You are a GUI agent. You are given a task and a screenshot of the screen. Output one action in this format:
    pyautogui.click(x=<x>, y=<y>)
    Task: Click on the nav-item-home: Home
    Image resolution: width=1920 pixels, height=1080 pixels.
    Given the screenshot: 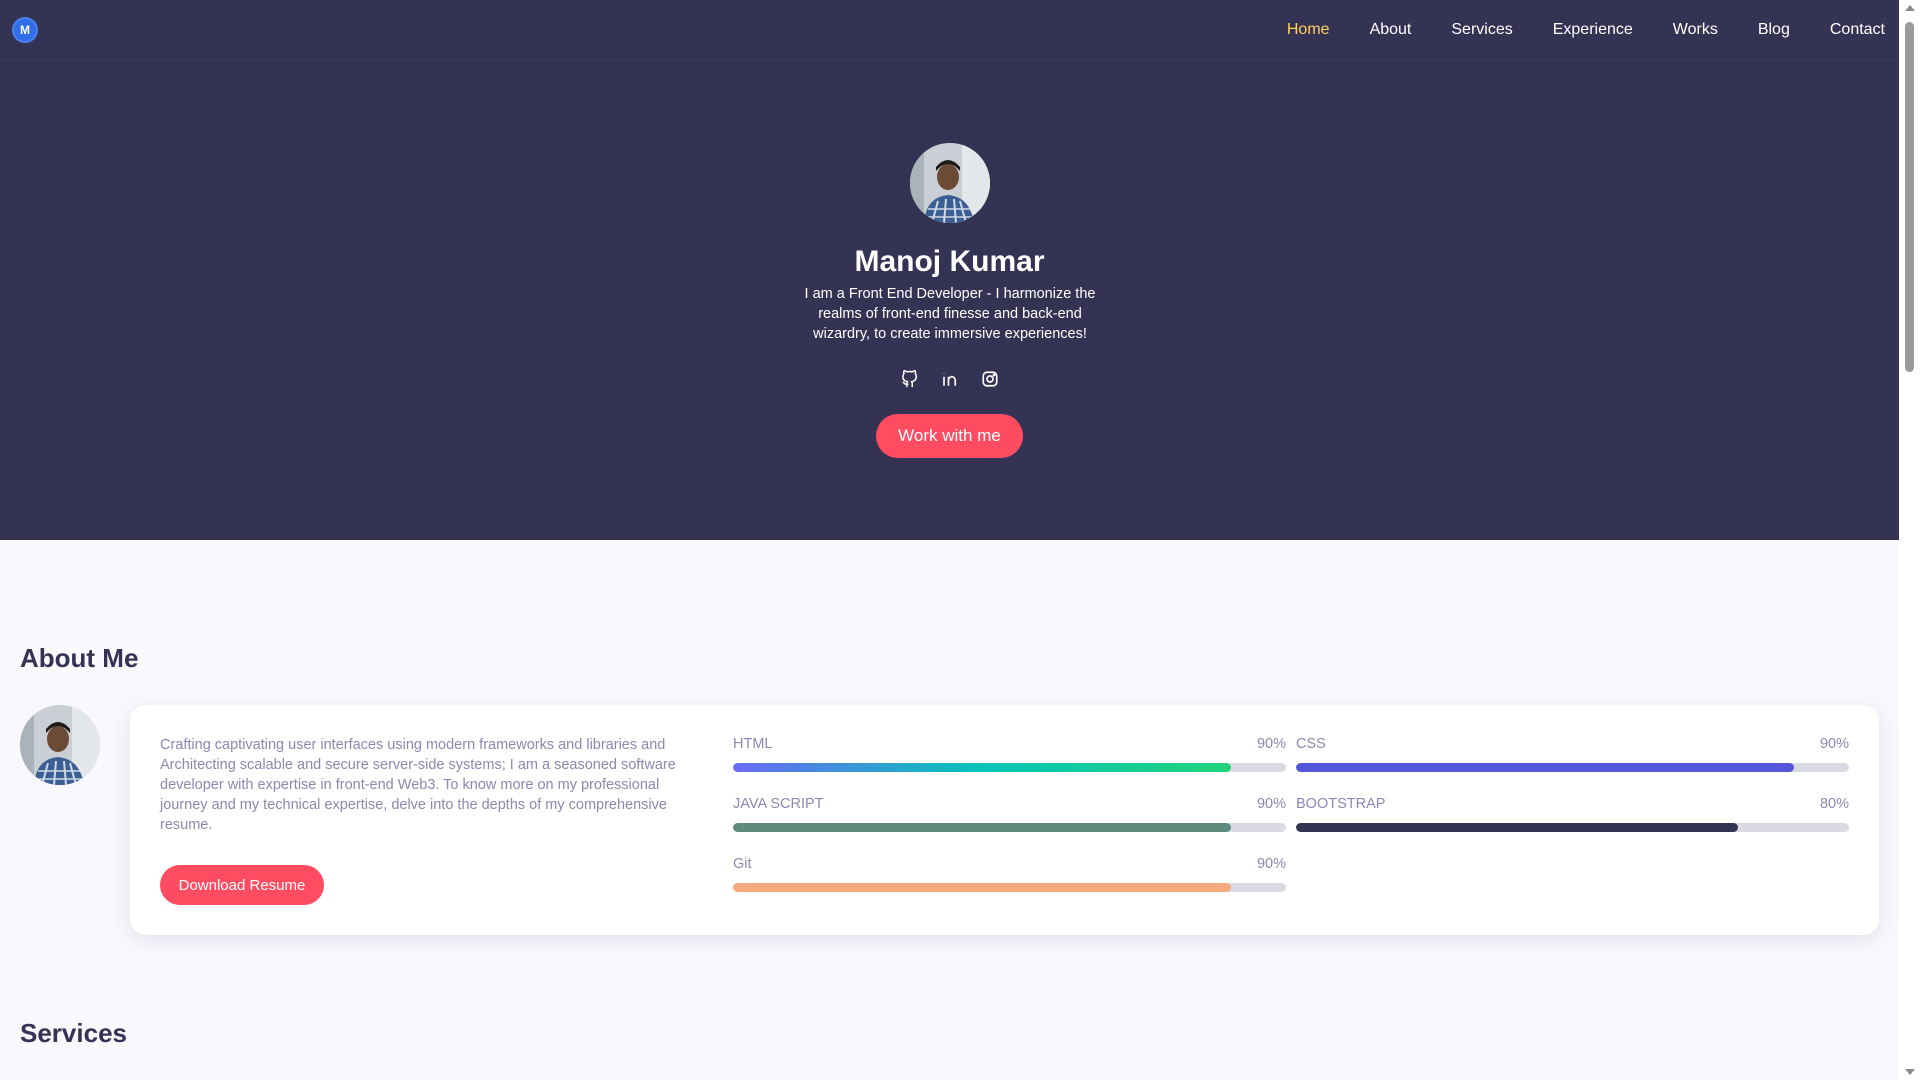 What is the action you would take?
    pyautogui.click(x=1308, y=30)
    